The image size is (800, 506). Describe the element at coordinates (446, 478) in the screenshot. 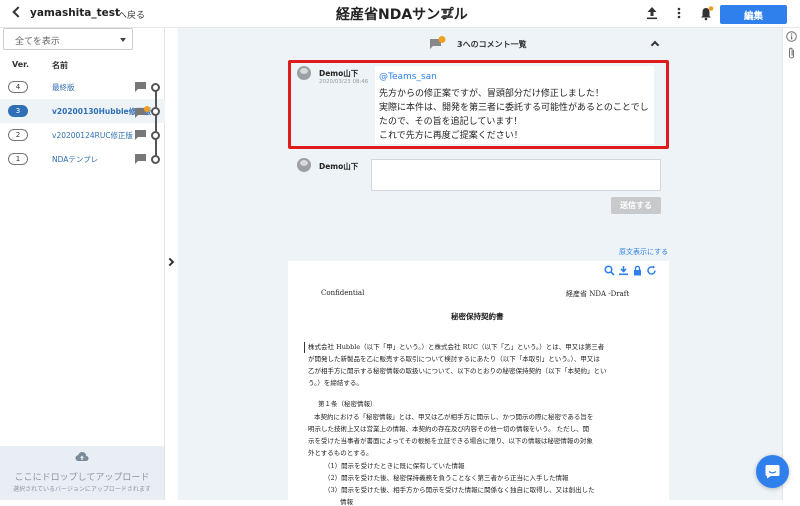

I see `doc-list-item: （2）開示を受けた後、秘密保持義務を負うことなく第三者から正当に入手した情報` at that location.